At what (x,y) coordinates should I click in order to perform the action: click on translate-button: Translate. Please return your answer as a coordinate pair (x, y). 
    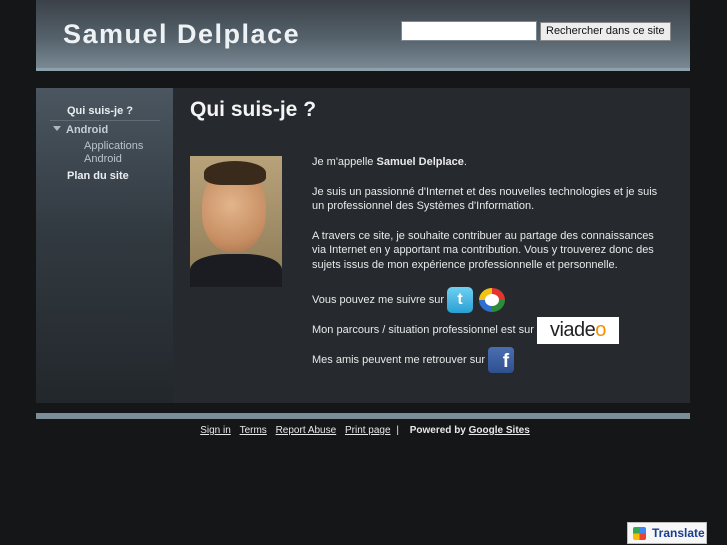
    Looking at the image, I should click on (667, 533).